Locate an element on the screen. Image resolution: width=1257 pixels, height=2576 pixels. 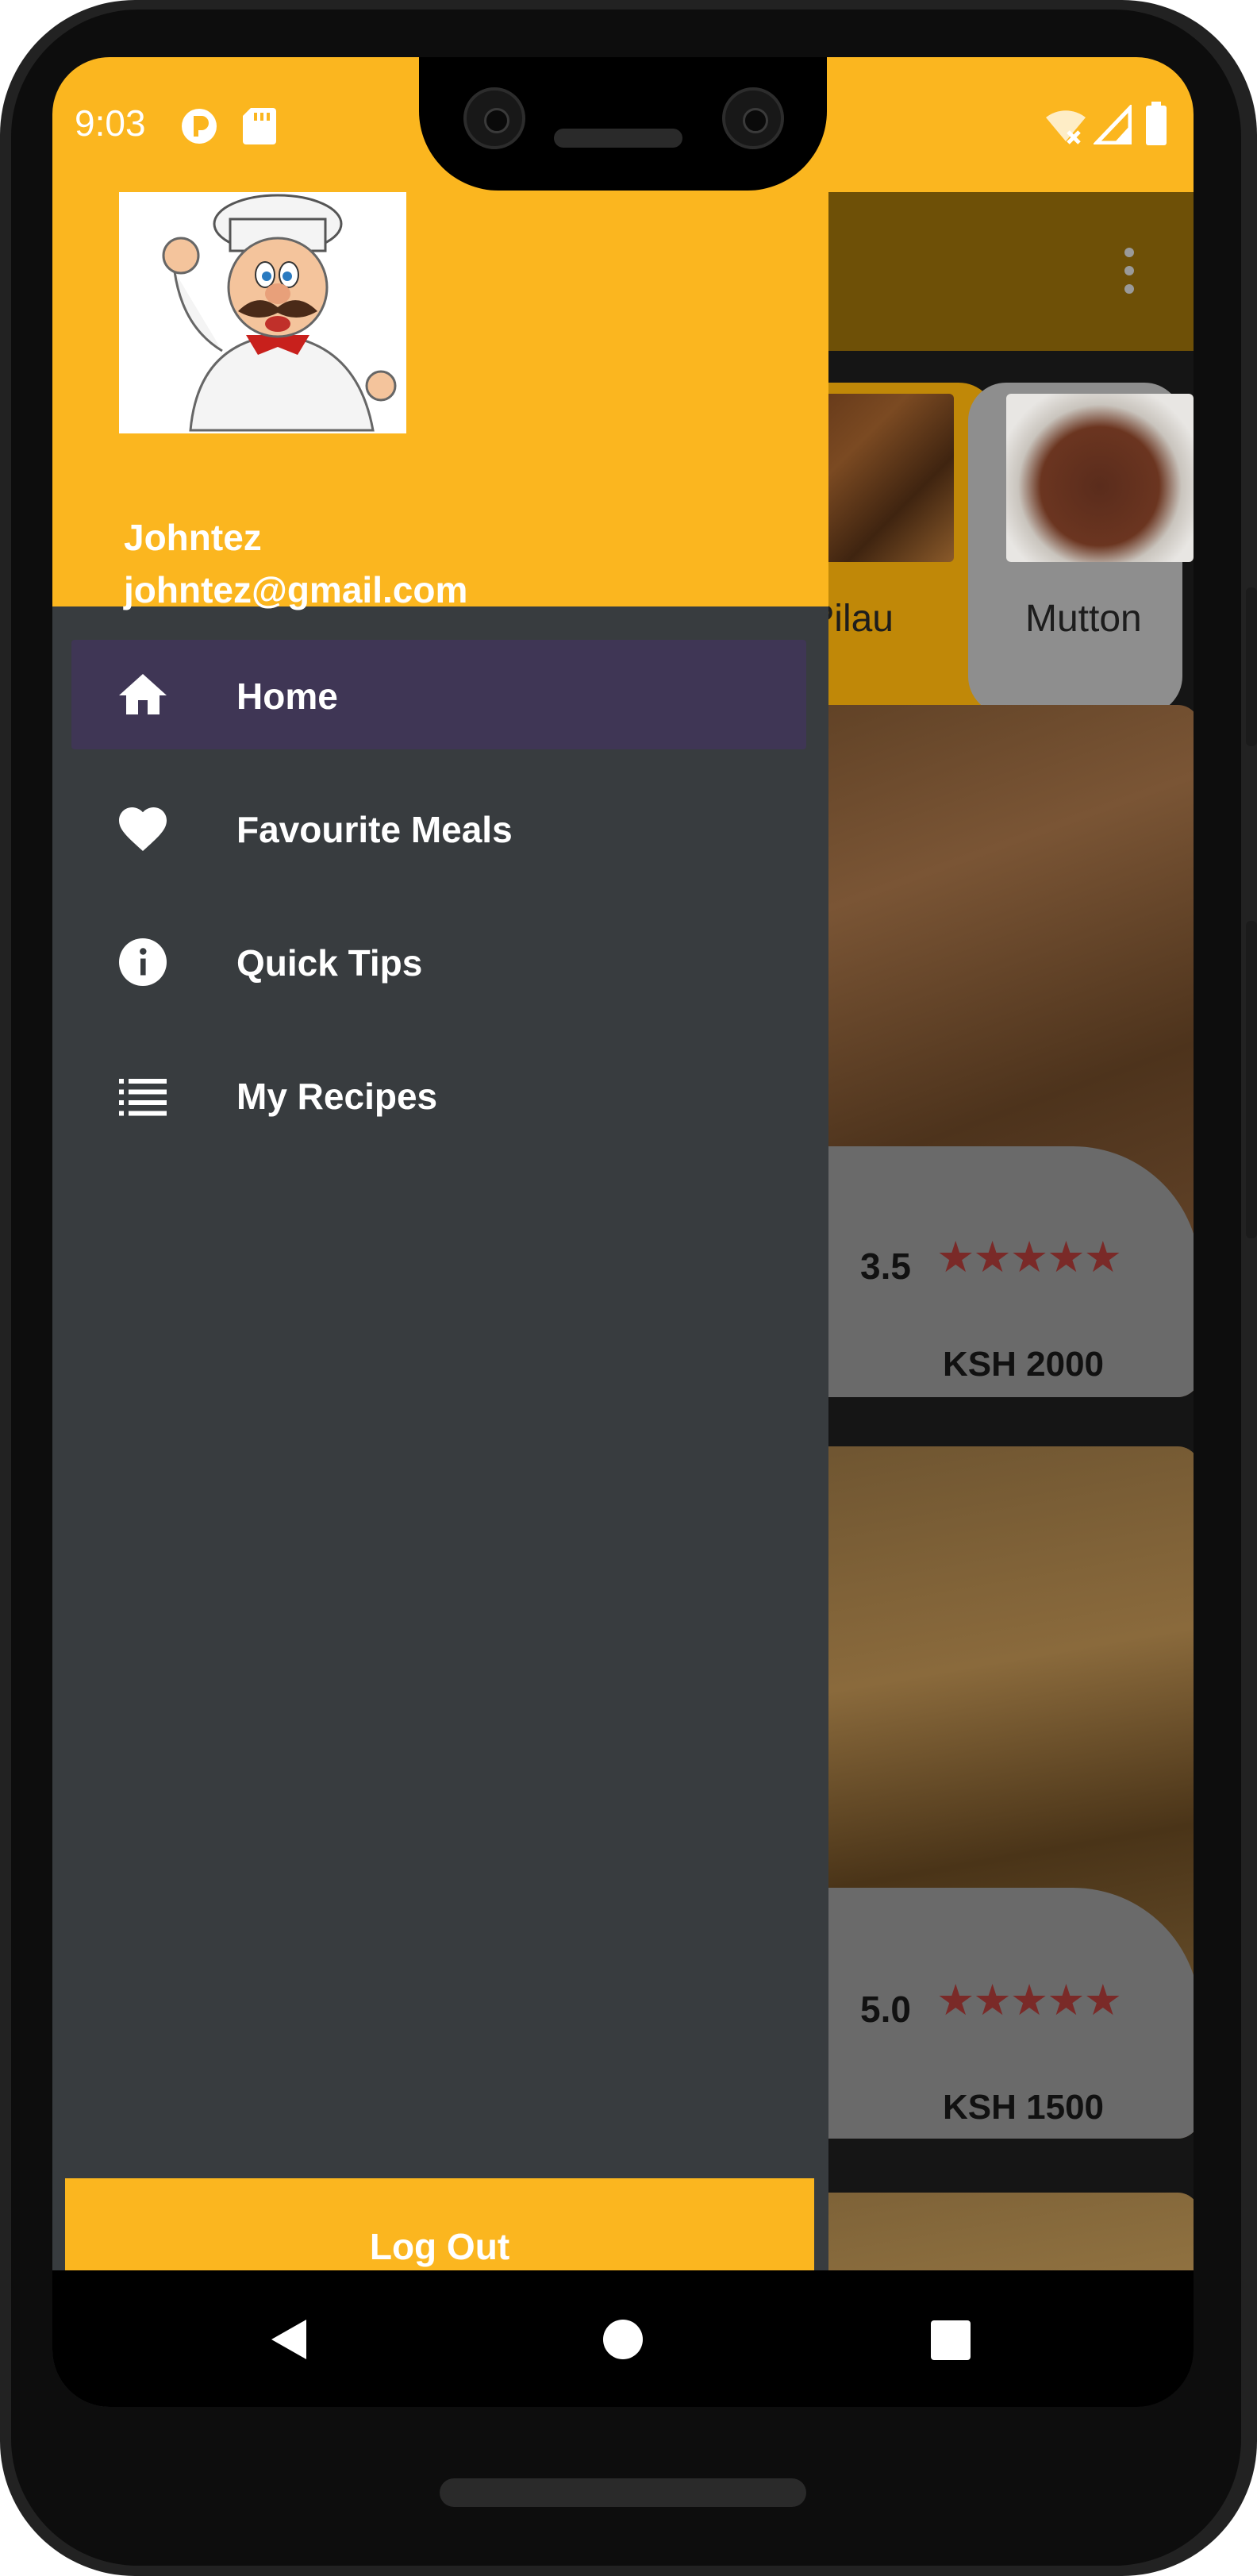
user-email: johntez@gmail.com is located at coordinates (296, 589).